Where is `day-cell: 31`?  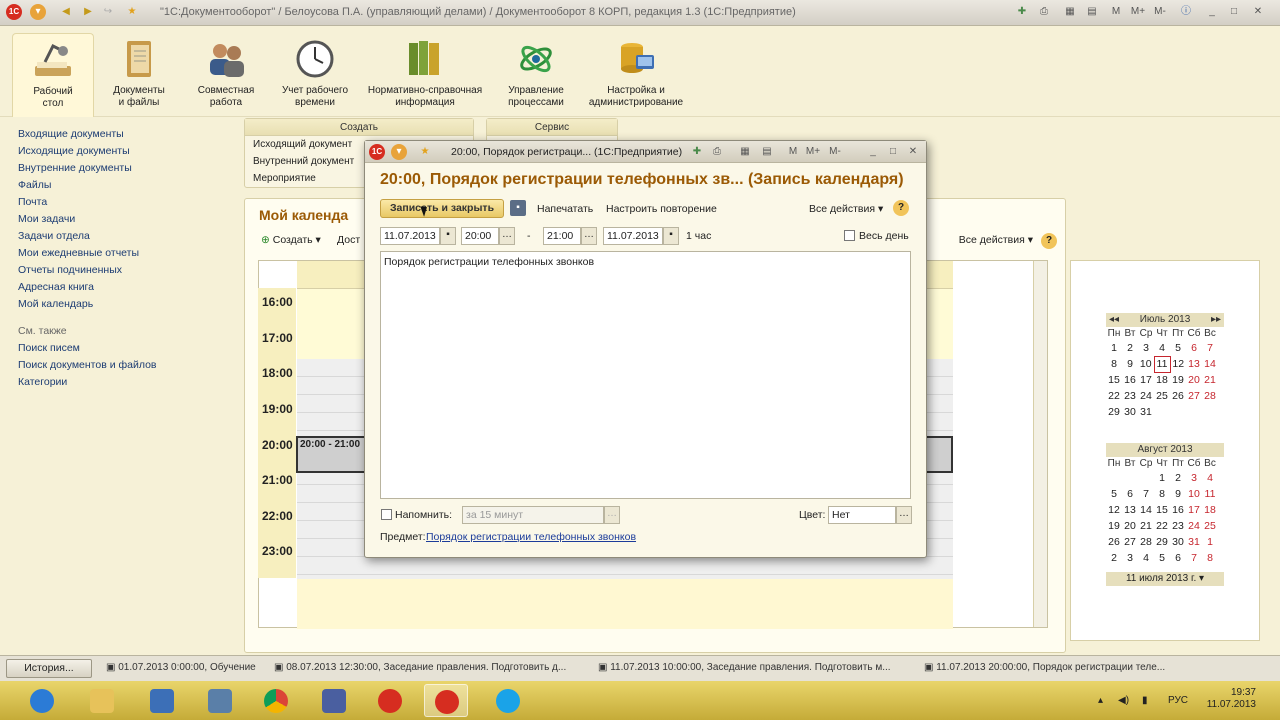
day-cell: 31 is located at coordinates (1194, 542).